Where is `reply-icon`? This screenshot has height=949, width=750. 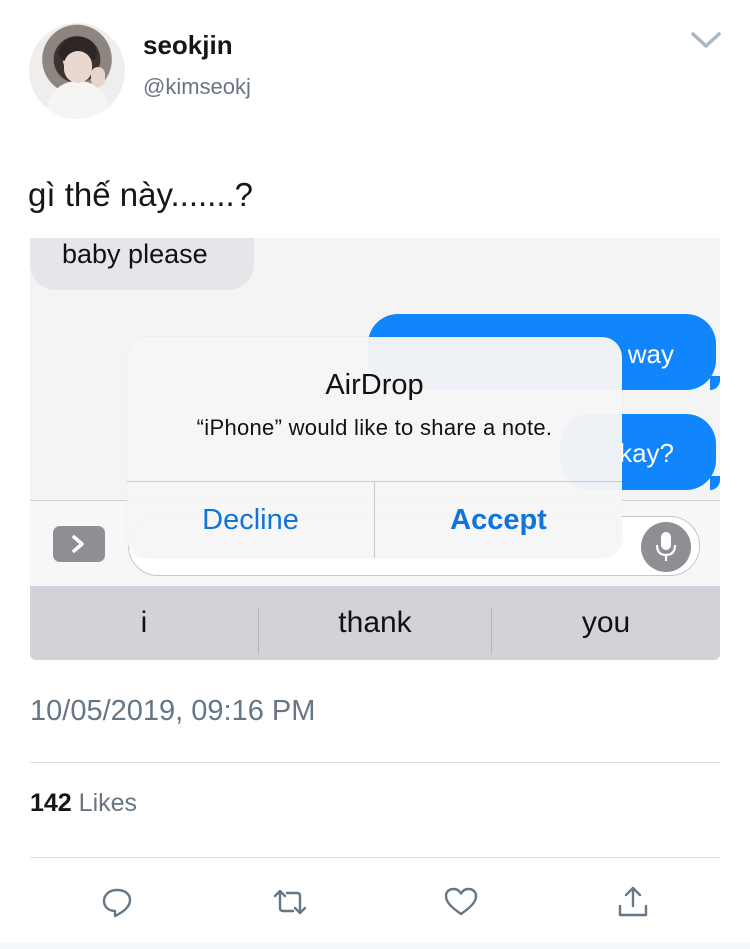
reply-icon is located at coordinates (117, 902).